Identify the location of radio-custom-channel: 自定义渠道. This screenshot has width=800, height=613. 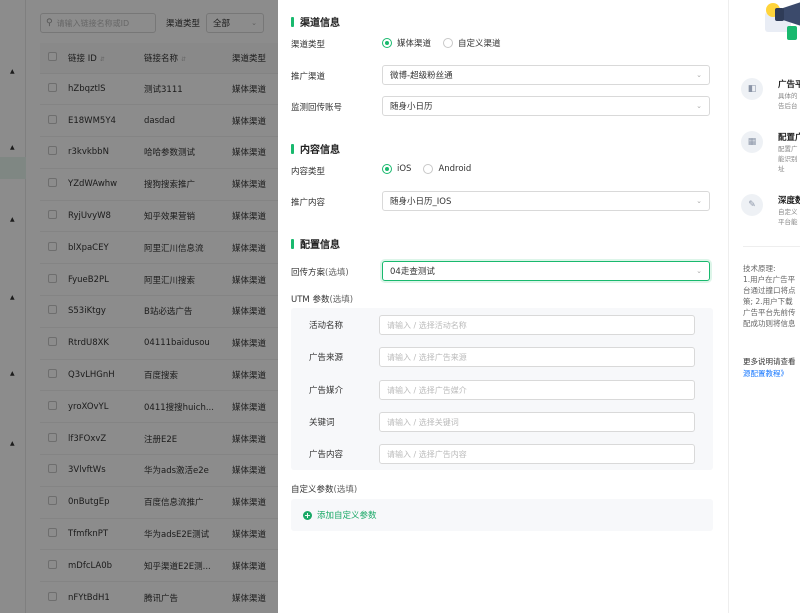
(472, 43).